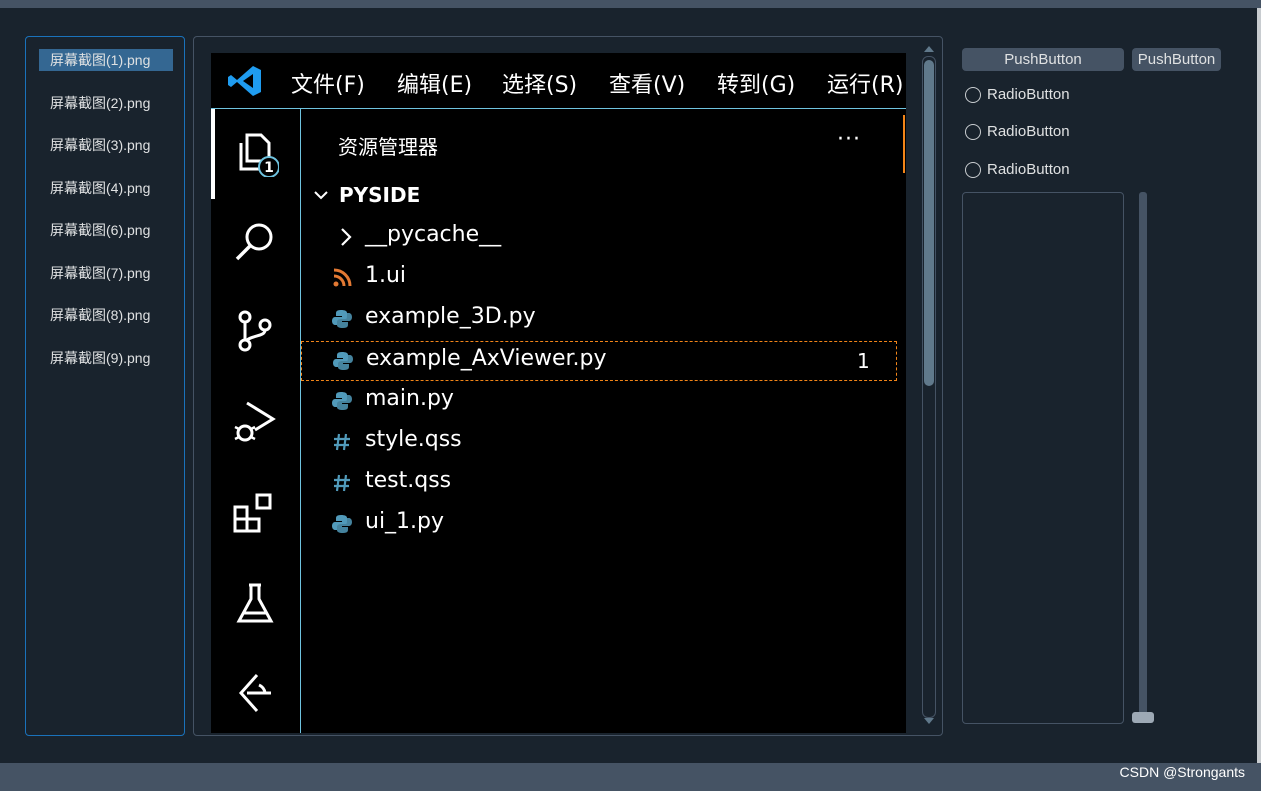 The image size is (1261, 791). Describe the element at coordinates (630, 777) in the screenshot. I see `status-bar` at that location.